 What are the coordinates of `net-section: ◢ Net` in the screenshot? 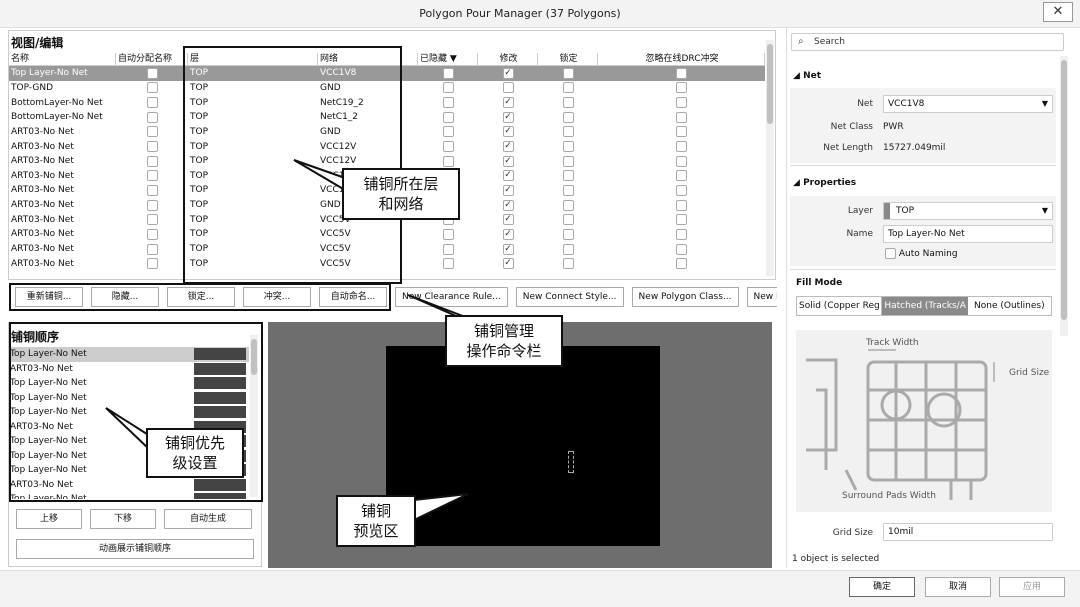 It's located at (807, 76).